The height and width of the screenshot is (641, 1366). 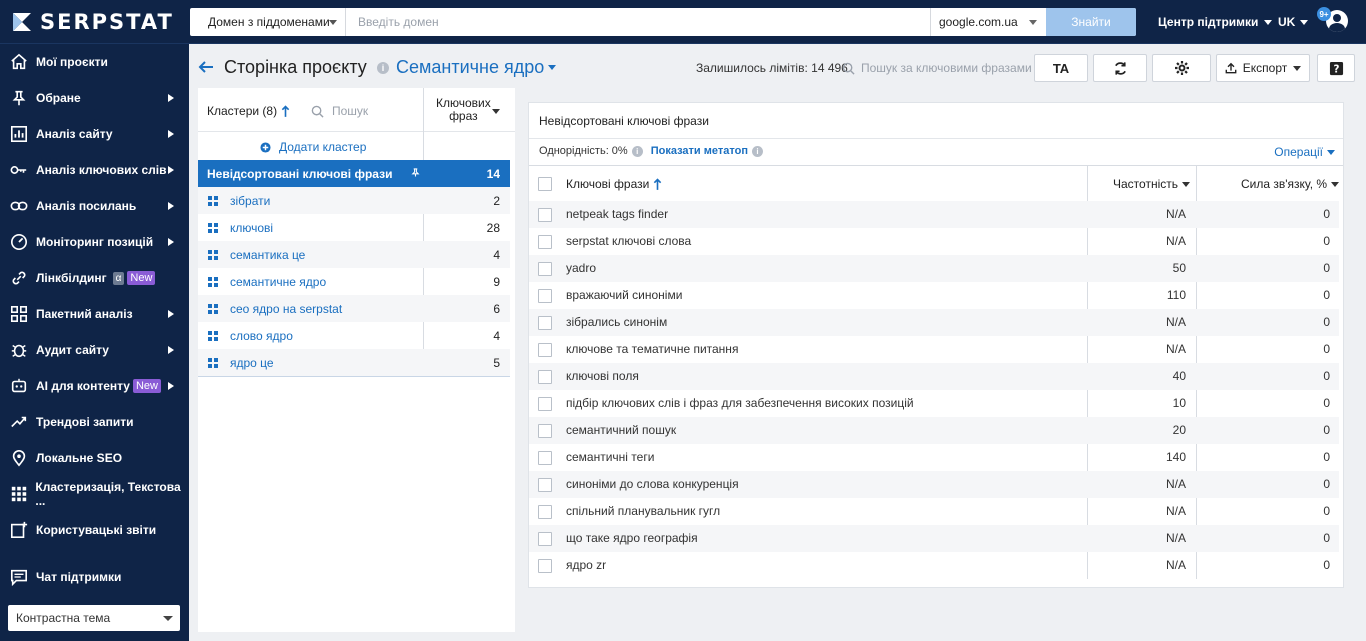 What do you see at coordinates (934, 295) in the screenshot?
I see `table-row: вражаючий синоніми 110 0` at bounding box center [934, 295].